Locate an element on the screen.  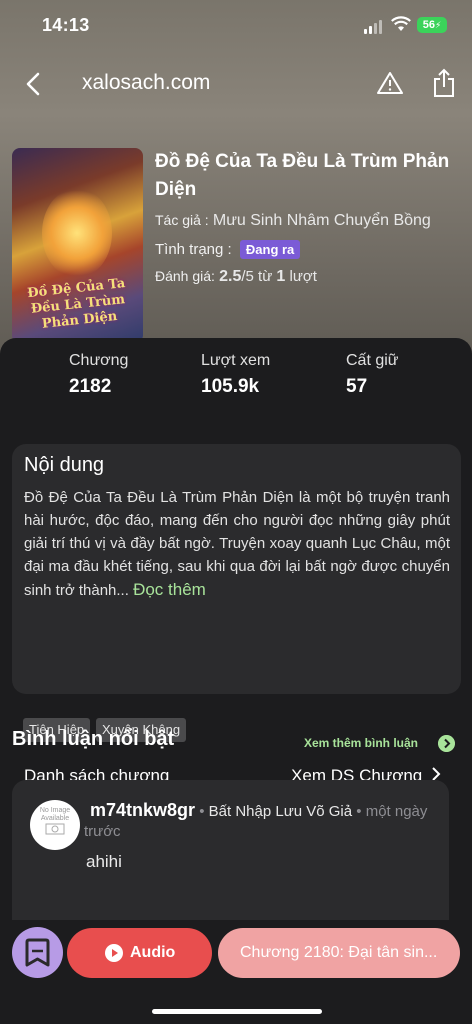
read-more-link: Đọc thêm is located at coordinates (169, 589).